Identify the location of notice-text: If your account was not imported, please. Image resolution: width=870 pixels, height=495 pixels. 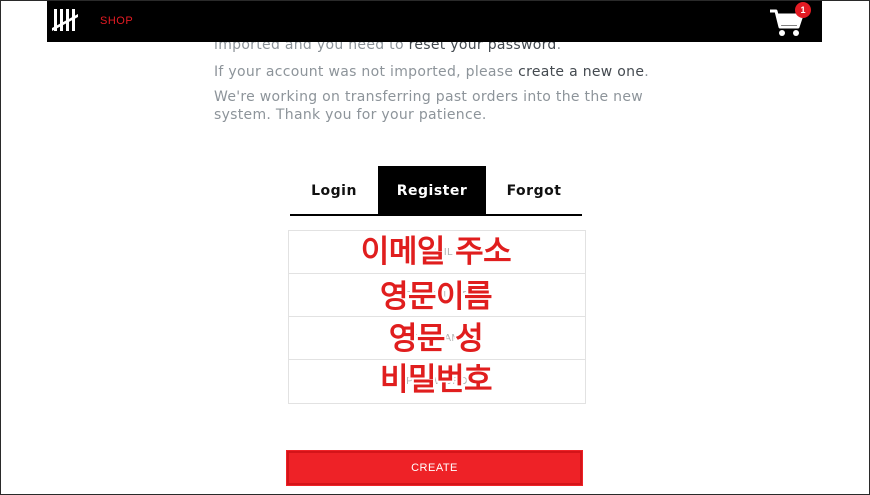
(366, 72).